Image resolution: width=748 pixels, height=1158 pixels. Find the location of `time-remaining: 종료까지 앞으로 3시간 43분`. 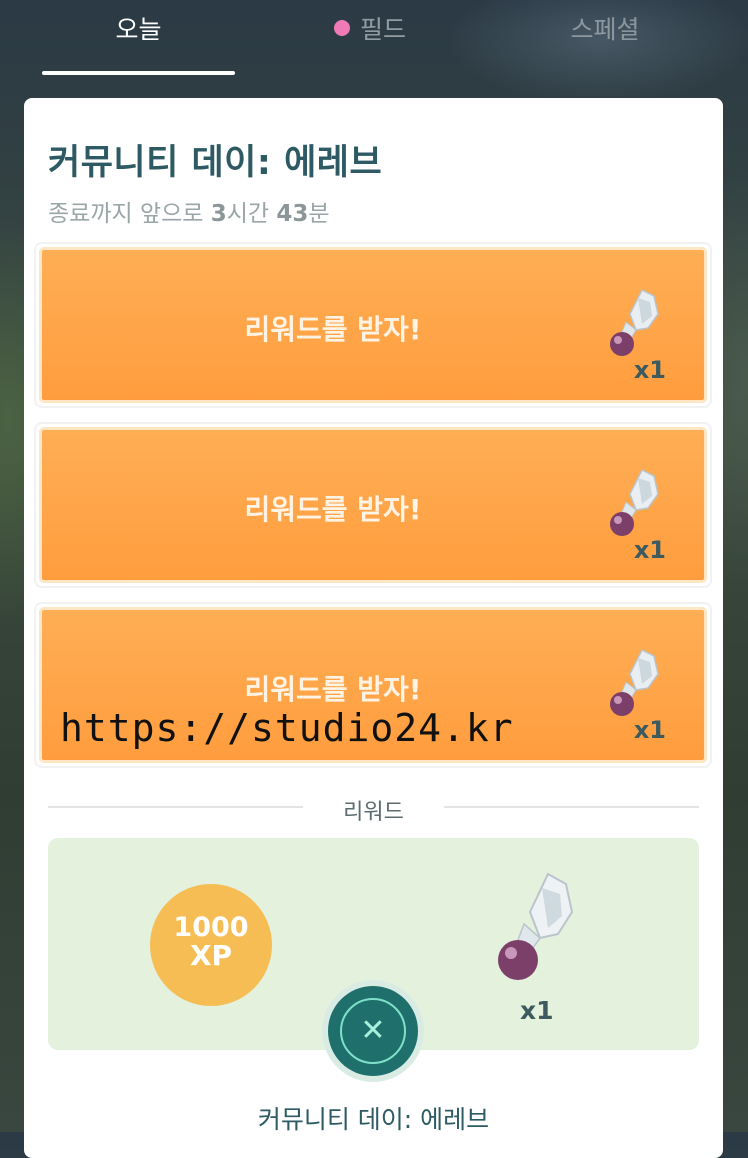

time-remaining: 종료까지 앞으로 3시간 43분 is located at coordinates (189, 211).